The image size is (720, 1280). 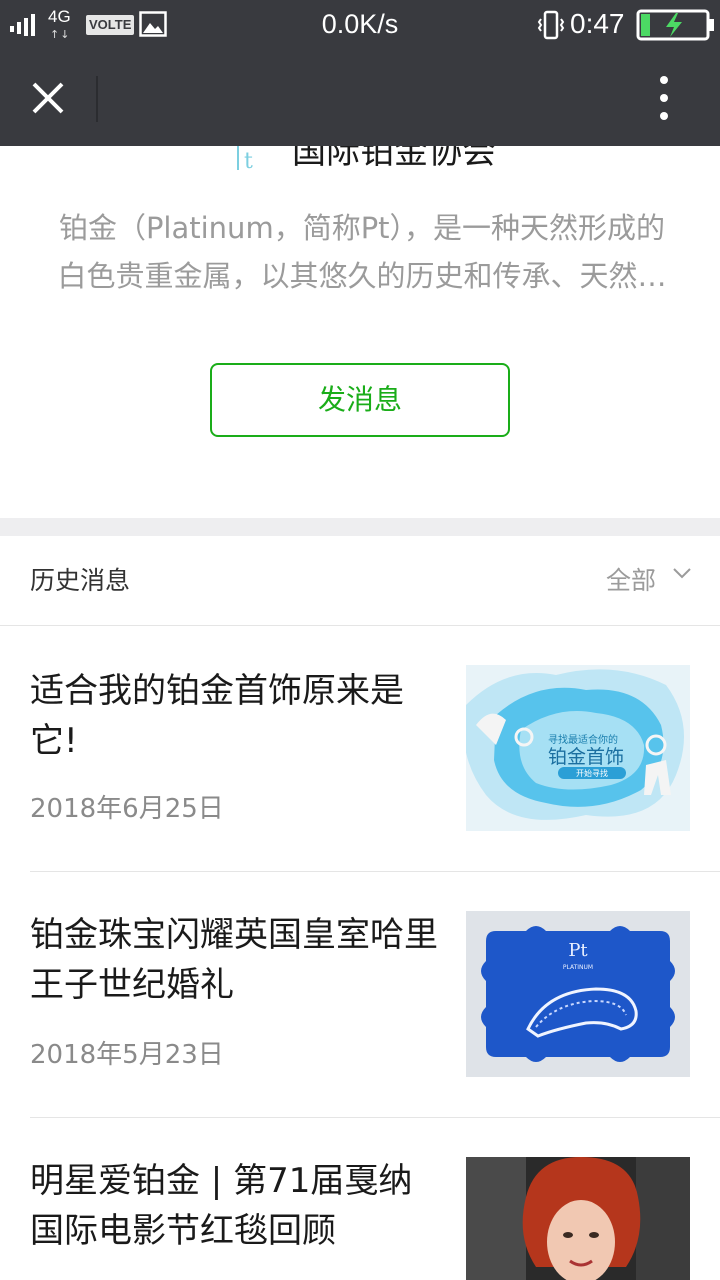 I want to click on jewelry-thumbnail-image: 寻找最适合你的 铂金首饰 开始寻找, so click(x=578, y=748).